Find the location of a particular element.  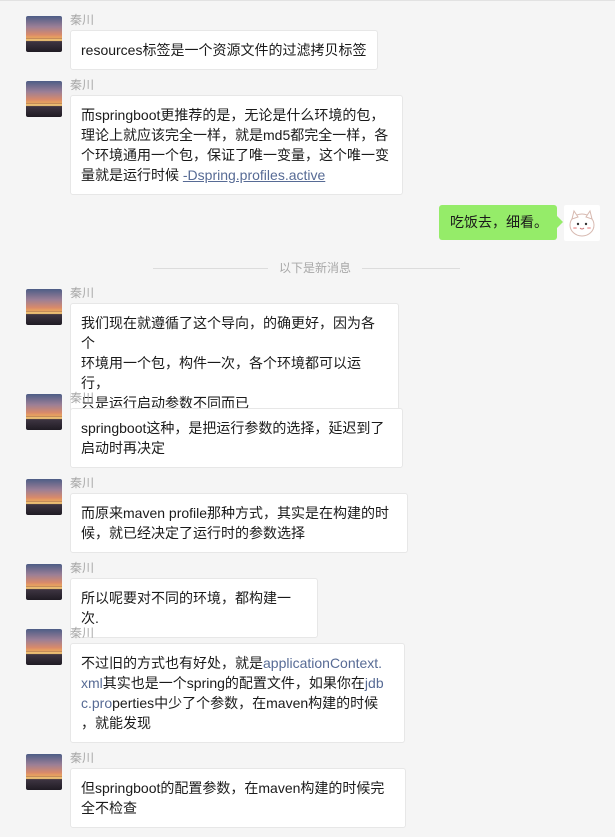

message-bubble: 所以呢要对不同的环境，都构建一次. is located at coordinates (194, 608).